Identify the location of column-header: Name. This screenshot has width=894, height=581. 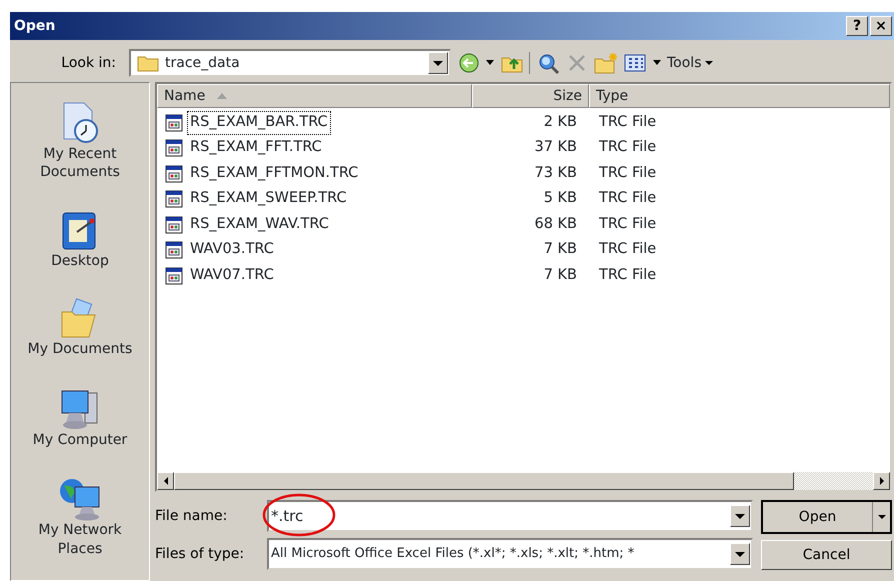
(314, 96).